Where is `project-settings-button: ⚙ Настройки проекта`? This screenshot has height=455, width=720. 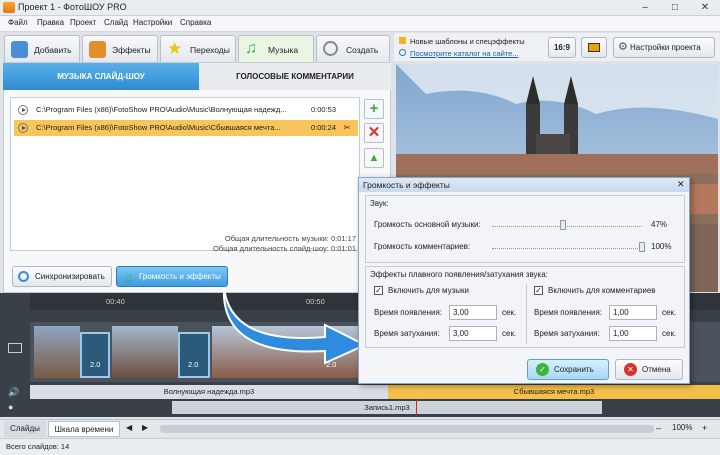
project-settings-button: ⚙ Настройки проекта is located at coordinates (664, 47).